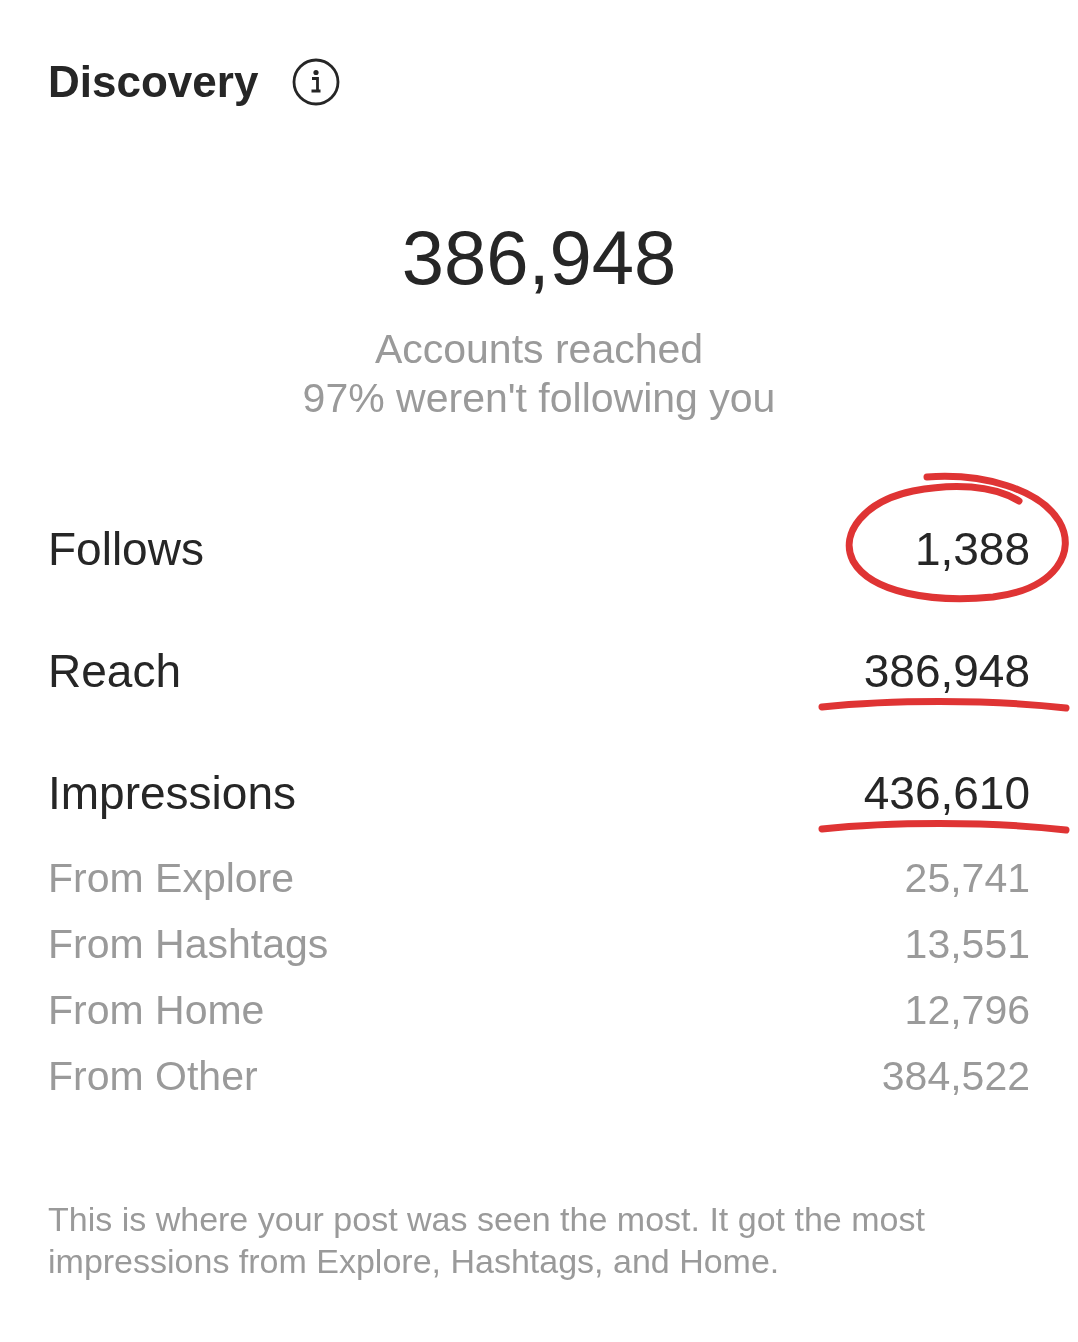 This screenshot has height=1342, width=1078. I want to click on metric-value: 1,388, so click(972, 549).